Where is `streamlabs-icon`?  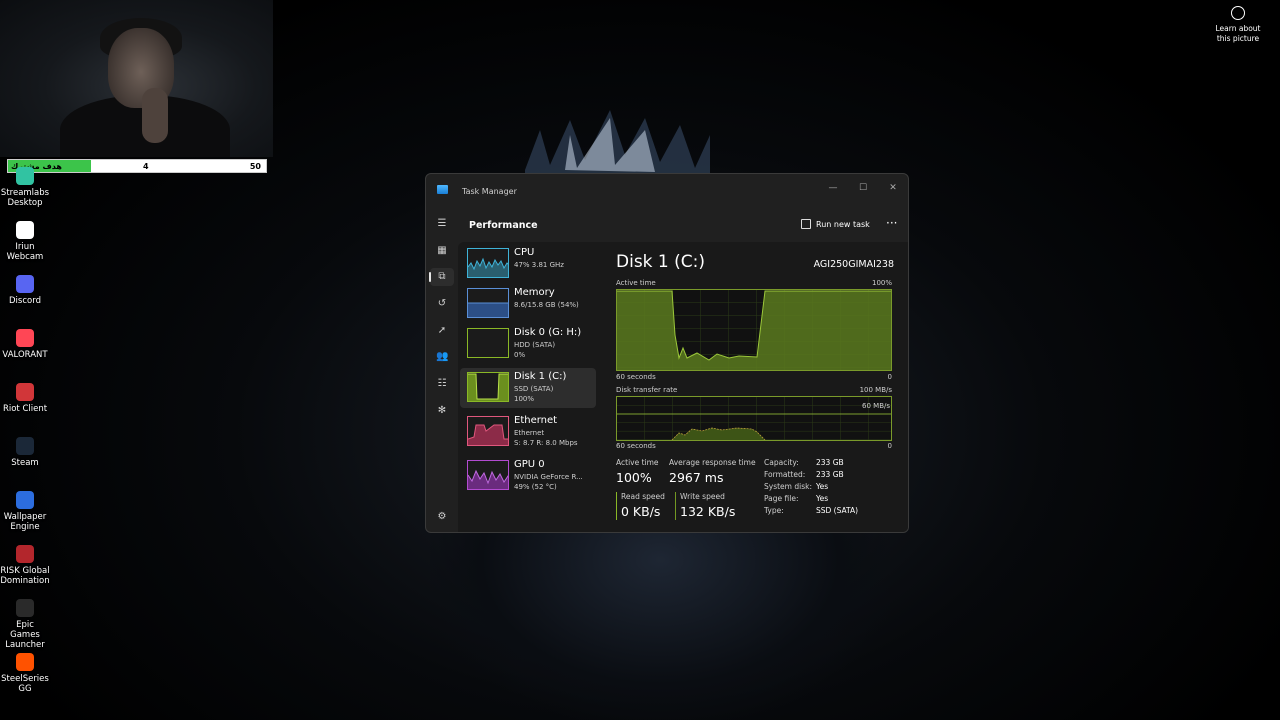 streamlabs-icon is located at coordinates (25, 176).